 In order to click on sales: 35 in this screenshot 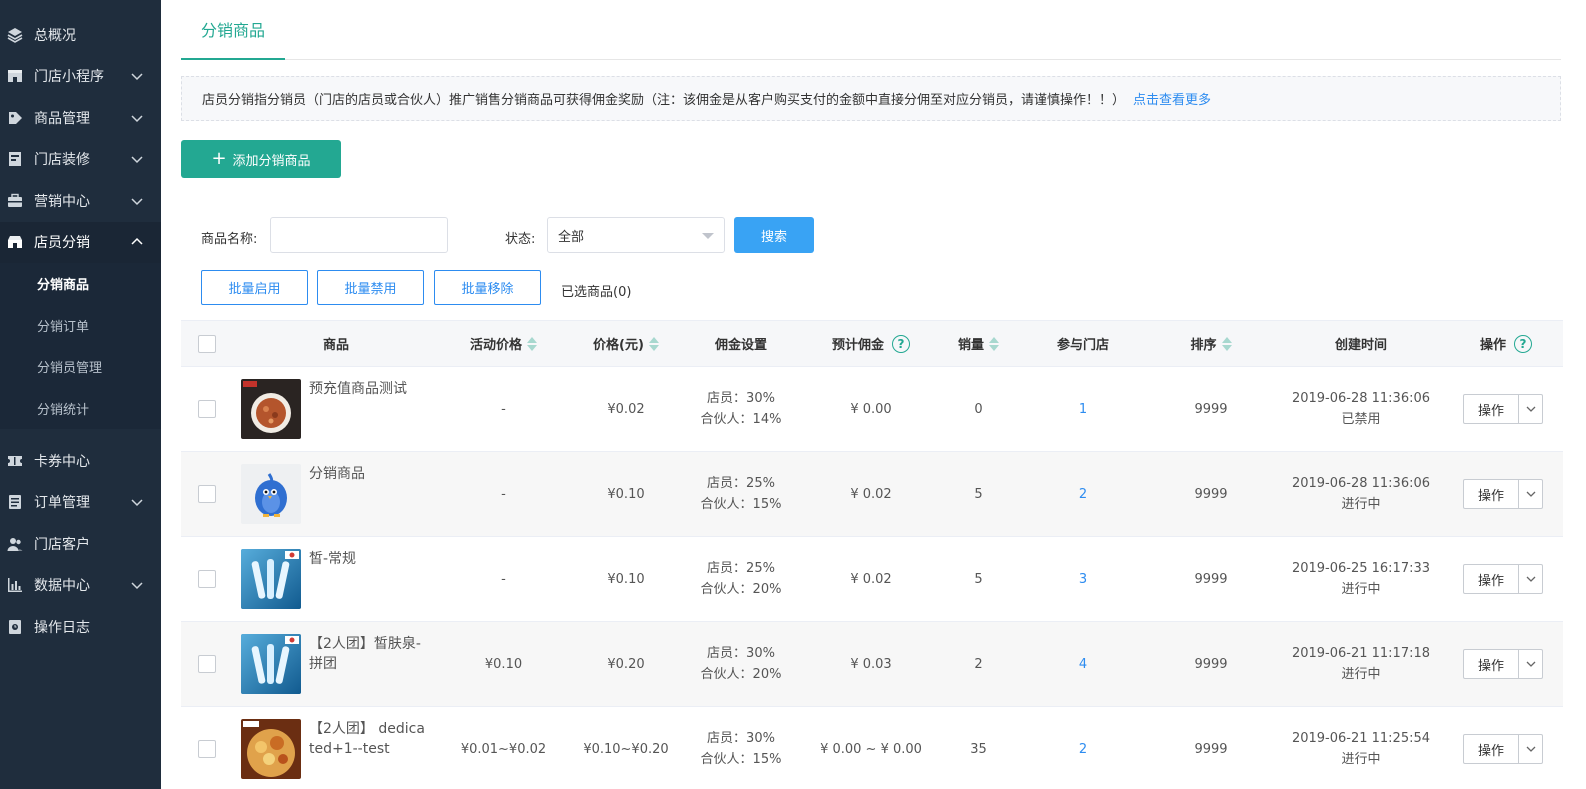, I will do `click(978, 749)`.